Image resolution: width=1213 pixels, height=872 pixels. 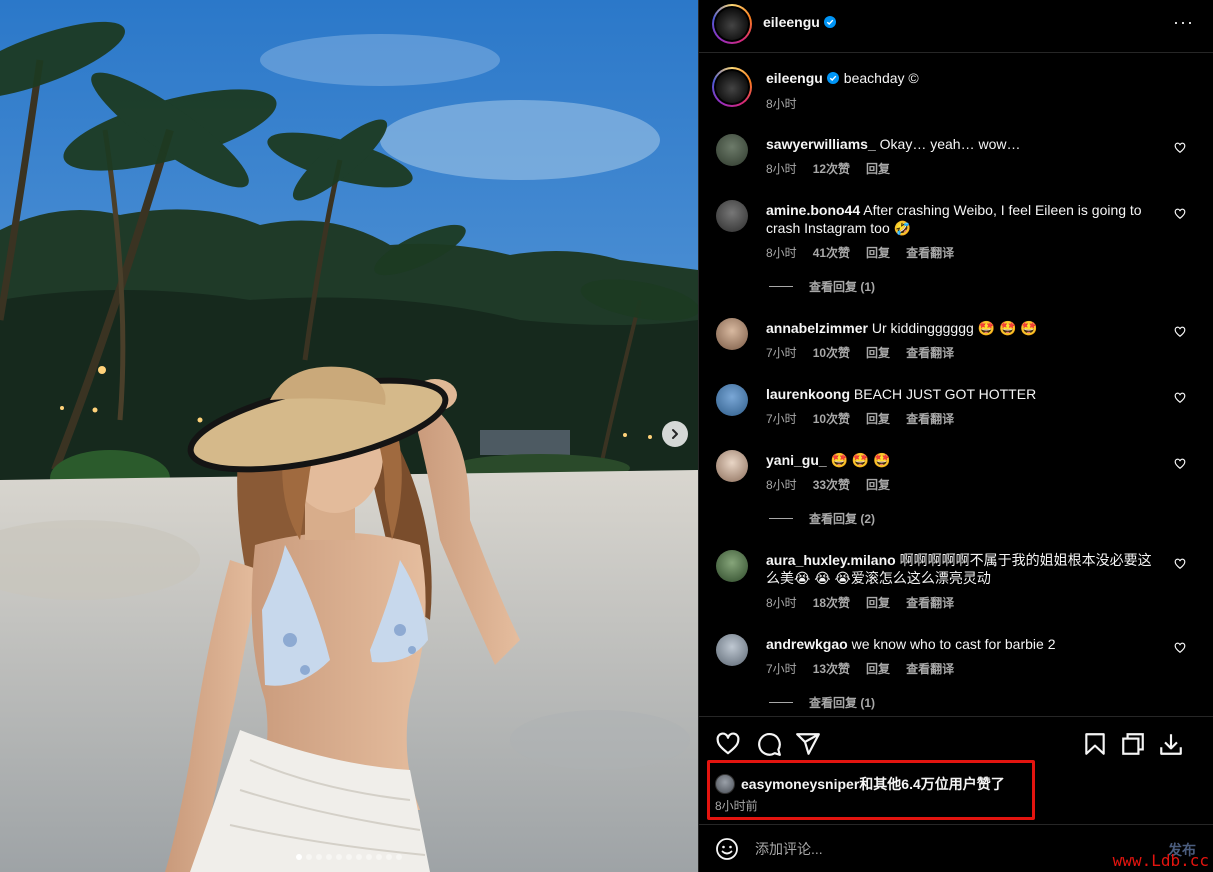 What do you see at coordinates (781, 104) in the screenshot?
I see `caption-time: 8小时` at bounding box center [781, 104].